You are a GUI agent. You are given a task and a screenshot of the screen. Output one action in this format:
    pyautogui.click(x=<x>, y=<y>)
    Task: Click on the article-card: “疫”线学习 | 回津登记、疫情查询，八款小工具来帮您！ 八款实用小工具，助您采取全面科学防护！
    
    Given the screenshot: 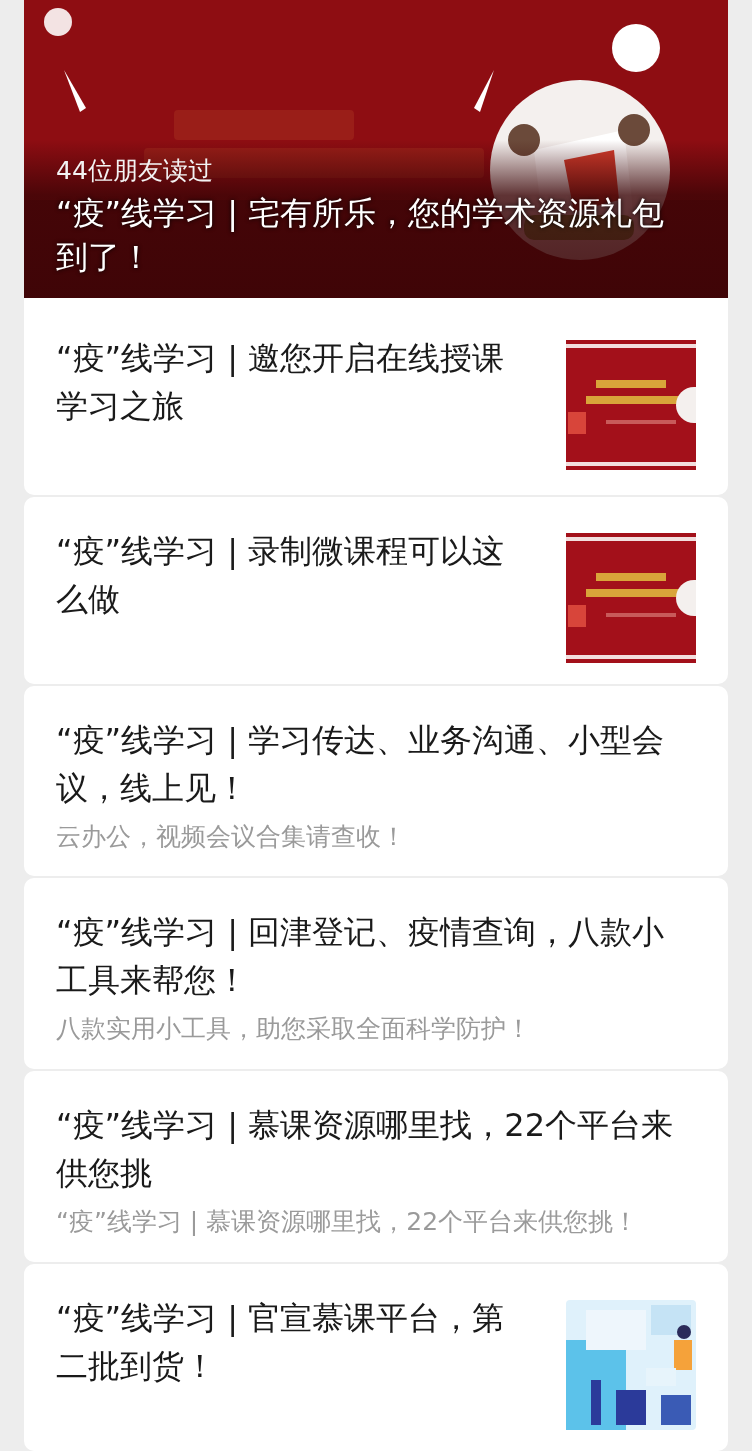 What is the action you would take?
    pyautogui.click(x=376, y=974)
    